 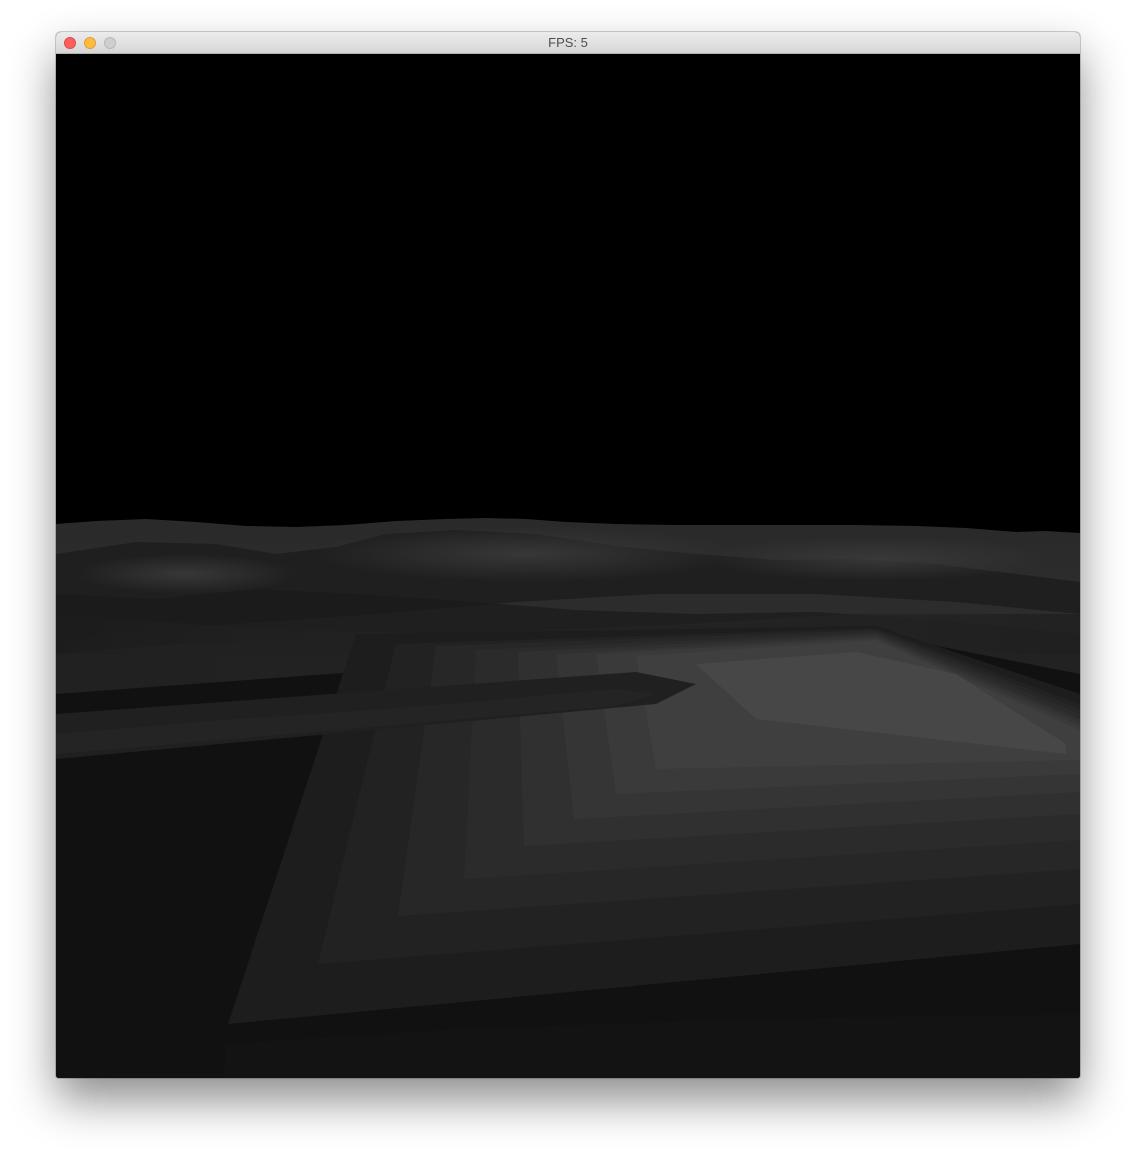 I want to click on window-title: FPS: 5, so click(x=568, y=42).